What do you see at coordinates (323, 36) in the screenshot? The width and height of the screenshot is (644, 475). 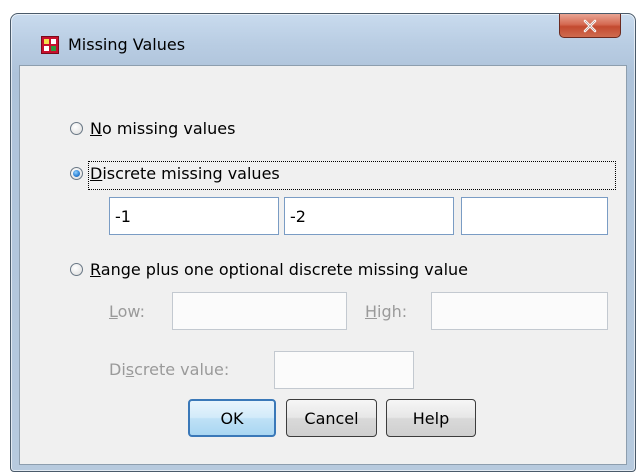 I see `title-bar: Missing Values` at bounding box center [323, 36].